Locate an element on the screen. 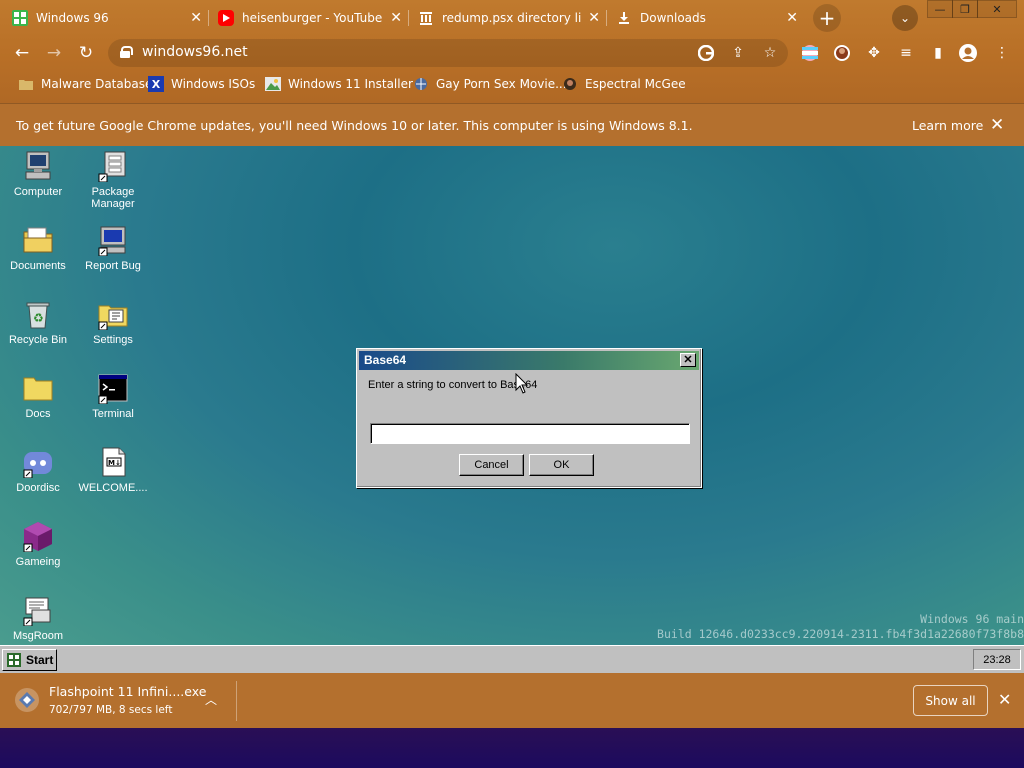 The image size is (1024, 768). windows96-logo-icon is located at coordinates (14, 660).